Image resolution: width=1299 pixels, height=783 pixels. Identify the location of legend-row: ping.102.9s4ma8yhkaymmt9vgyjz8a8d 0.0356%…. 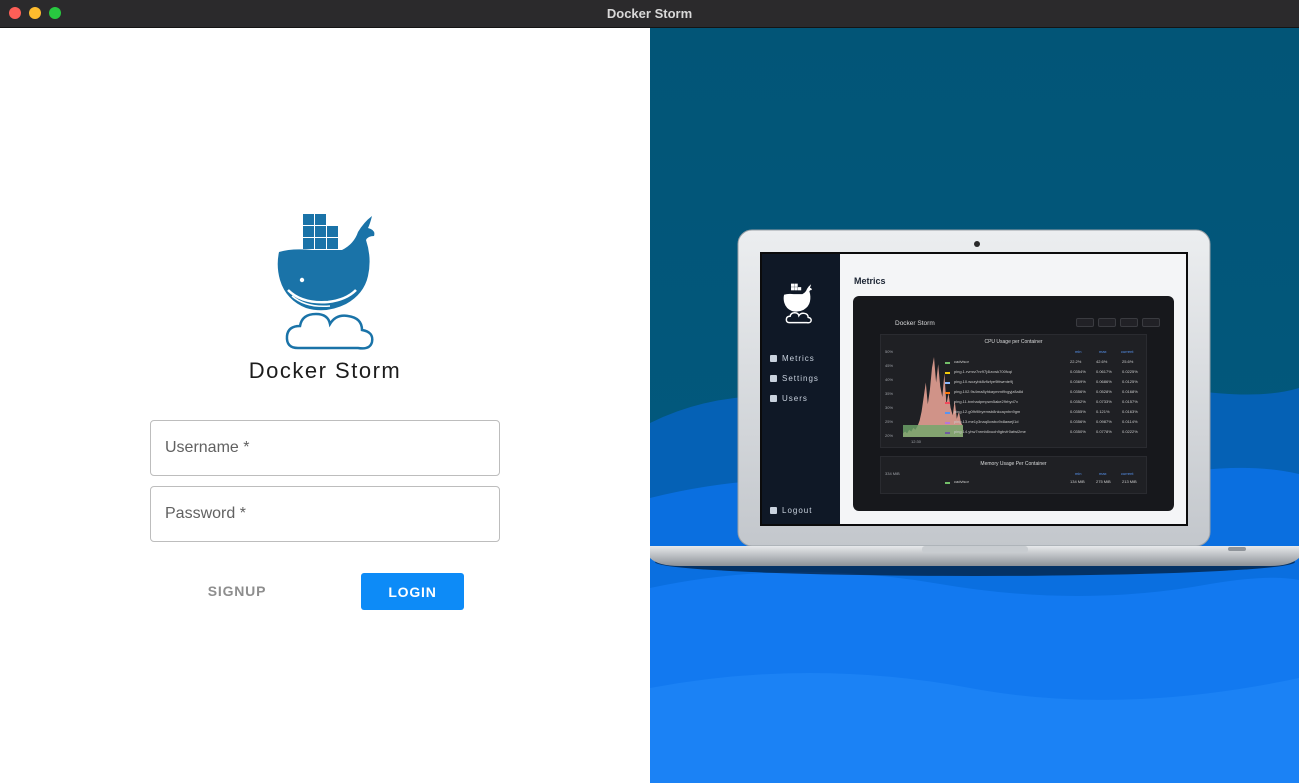
(1045, 393).